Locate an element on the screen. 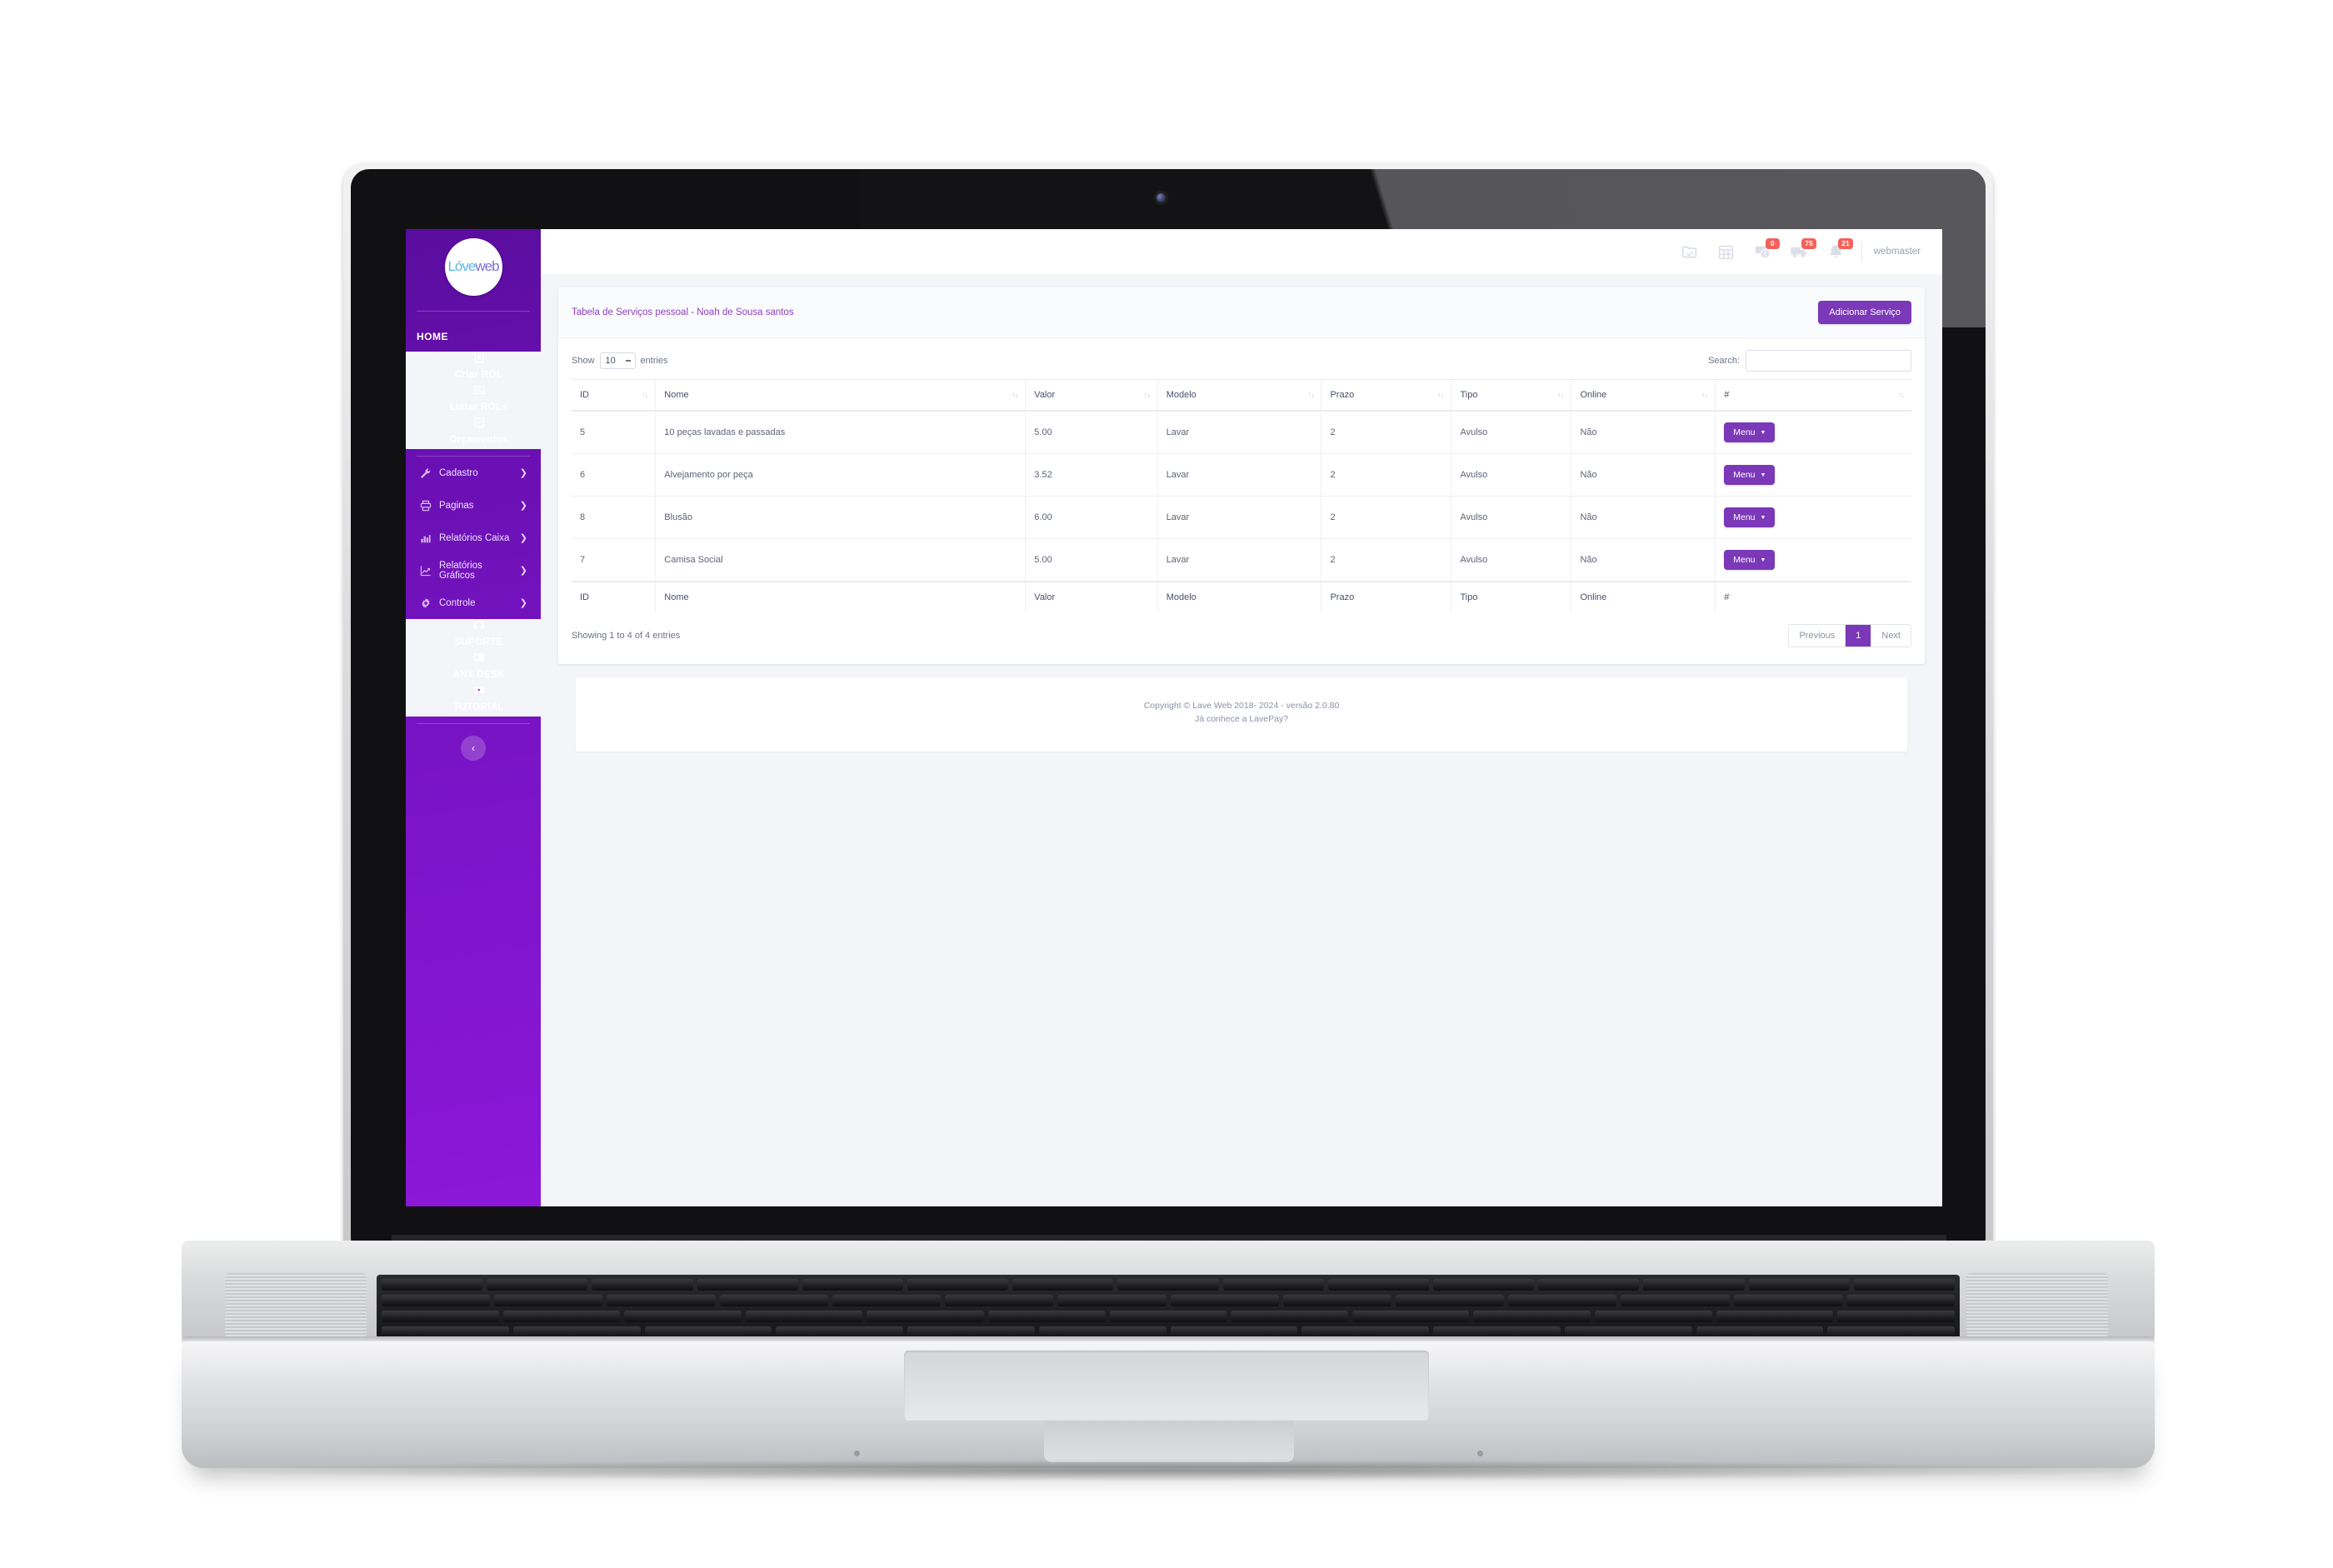  sidebar-item-relatorios-graficos: Relatórios Gráficos ❯ is located at coordinates (474, 570).